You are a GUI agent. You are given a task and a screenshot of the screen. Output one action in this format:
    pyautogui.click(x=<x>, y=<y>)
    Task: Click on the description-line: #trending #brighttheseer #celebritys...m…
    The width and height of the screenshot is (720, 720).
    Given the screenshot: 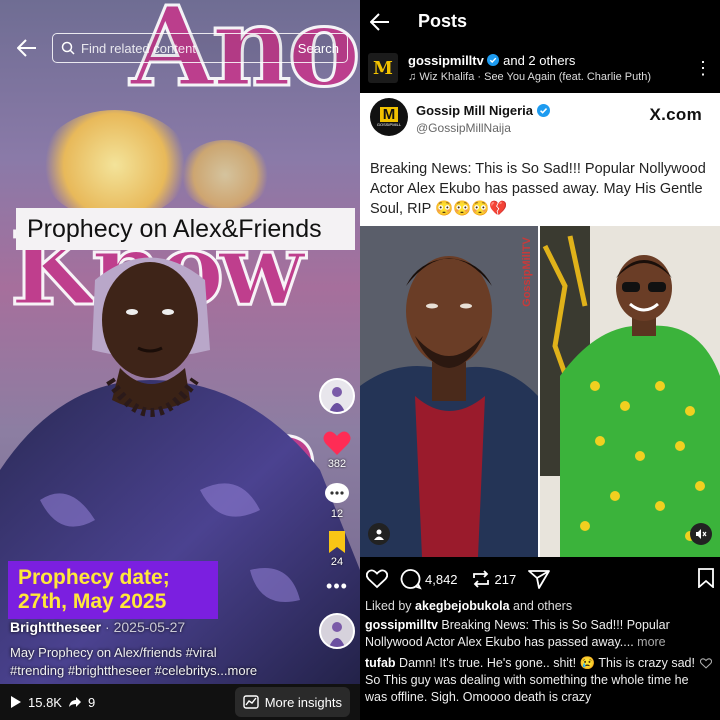 What is the action you would take?
    pyautogui.click(x=134, y=670)
    